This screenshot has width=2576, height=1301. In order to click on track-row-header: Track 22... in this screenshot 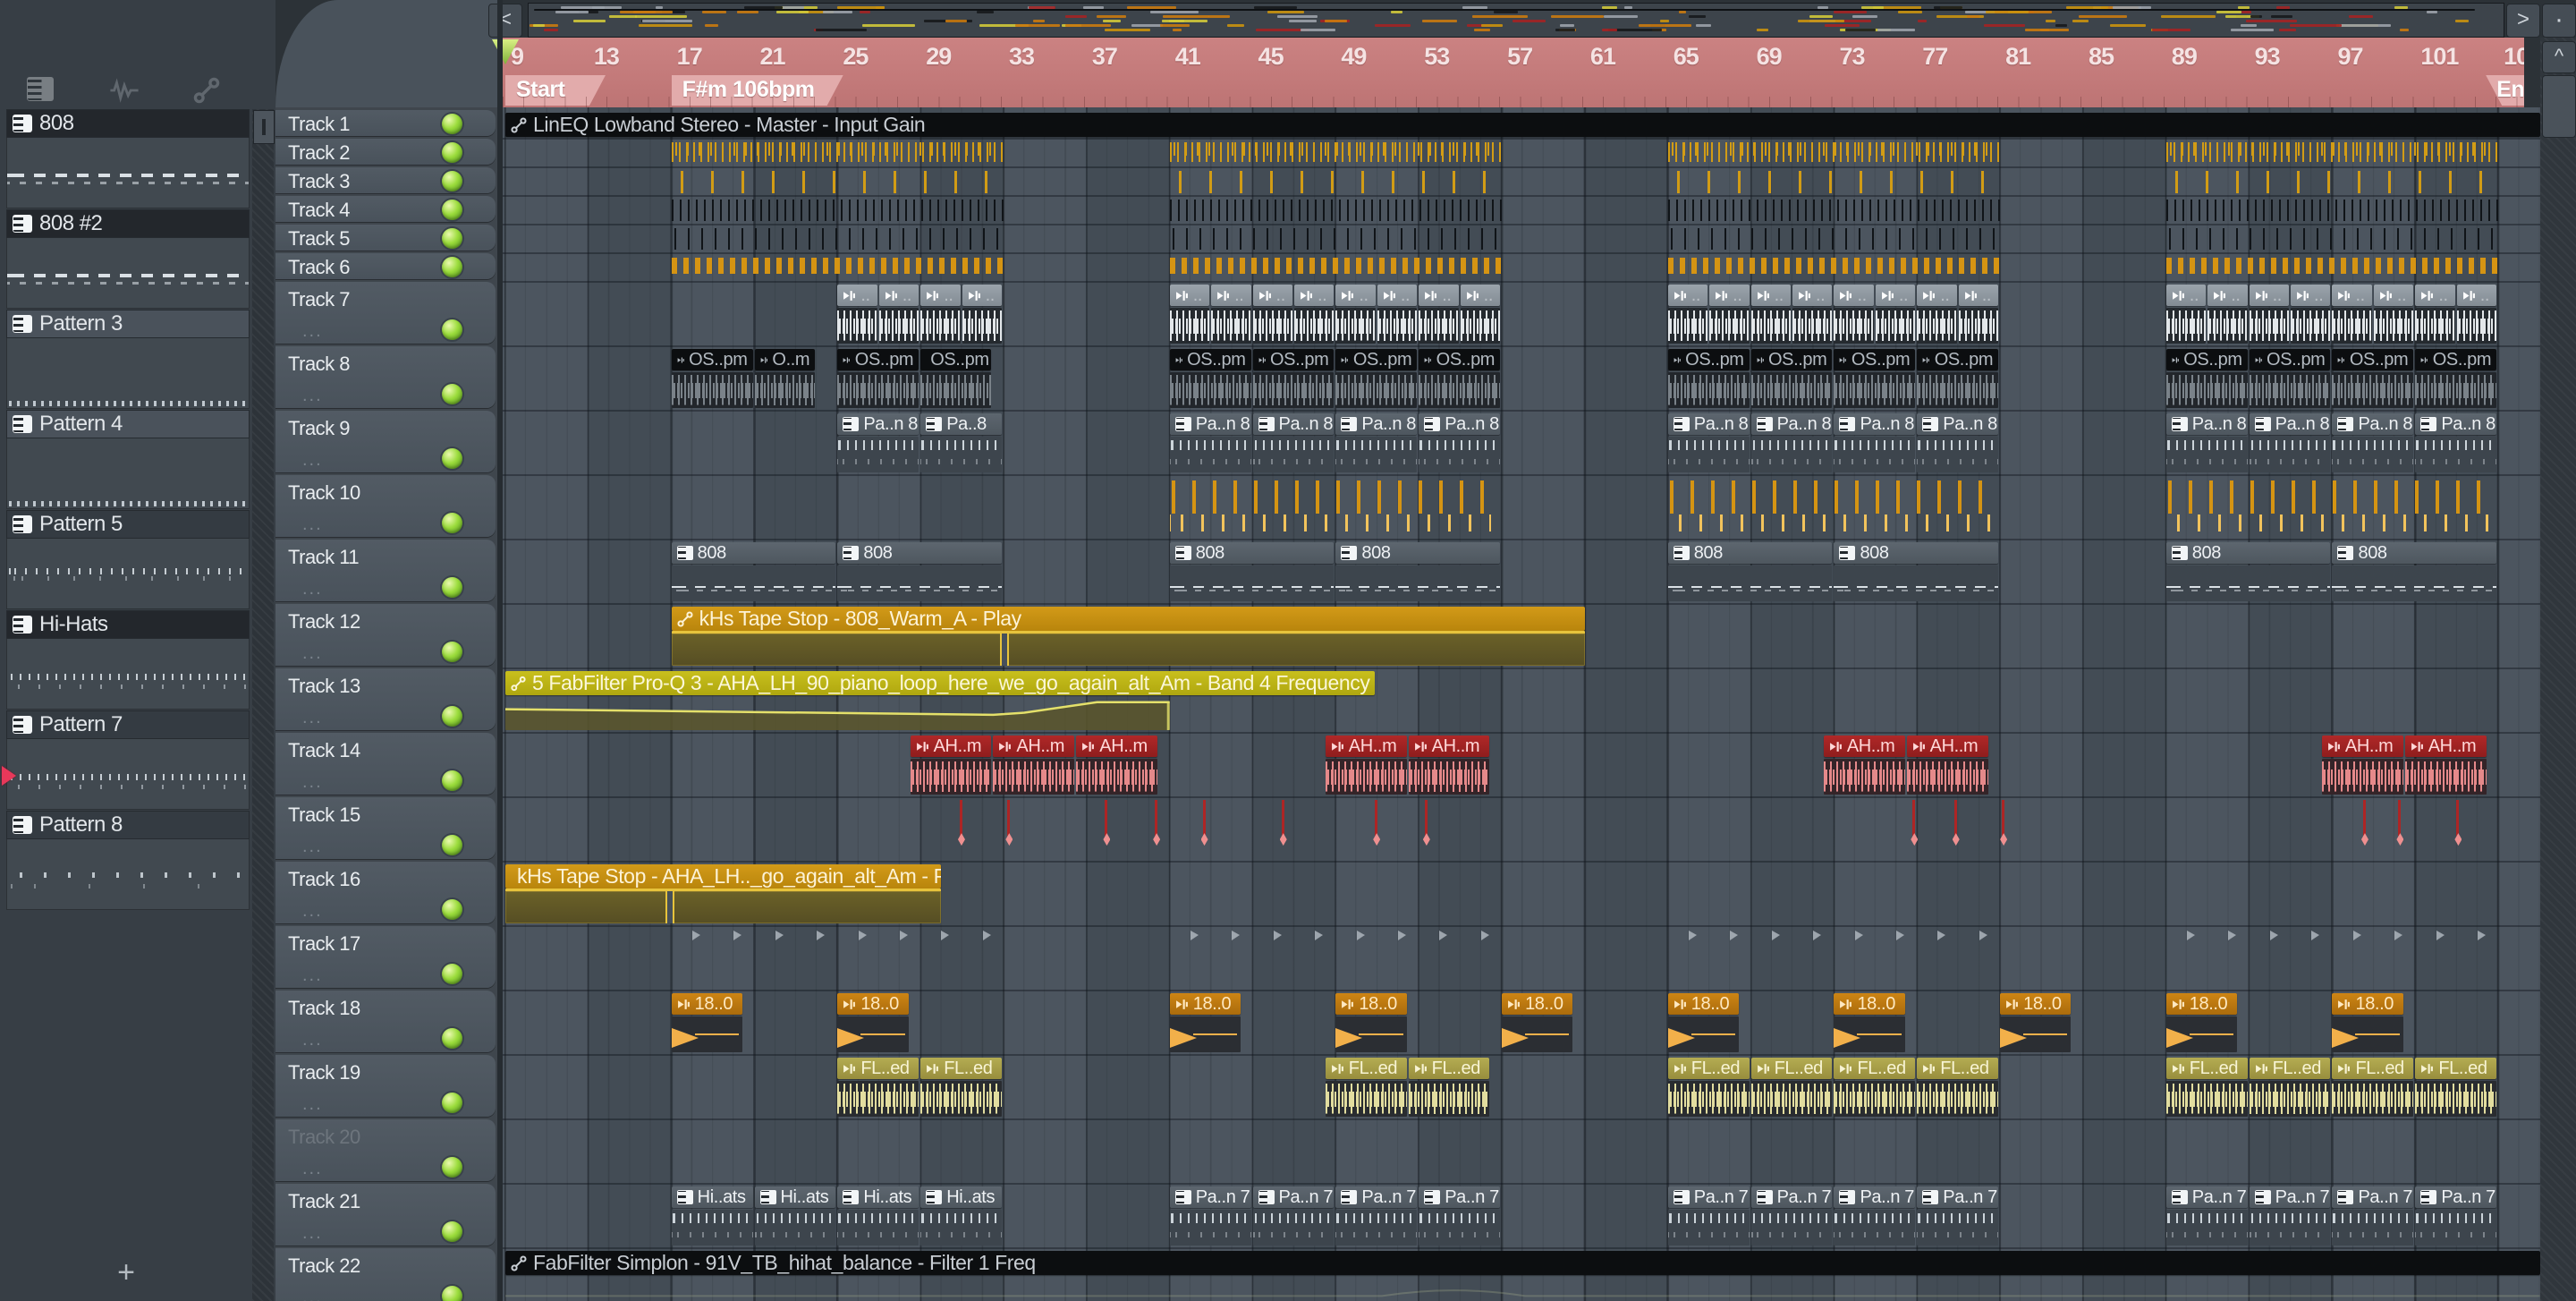, I will do `click(385, 1274)`.